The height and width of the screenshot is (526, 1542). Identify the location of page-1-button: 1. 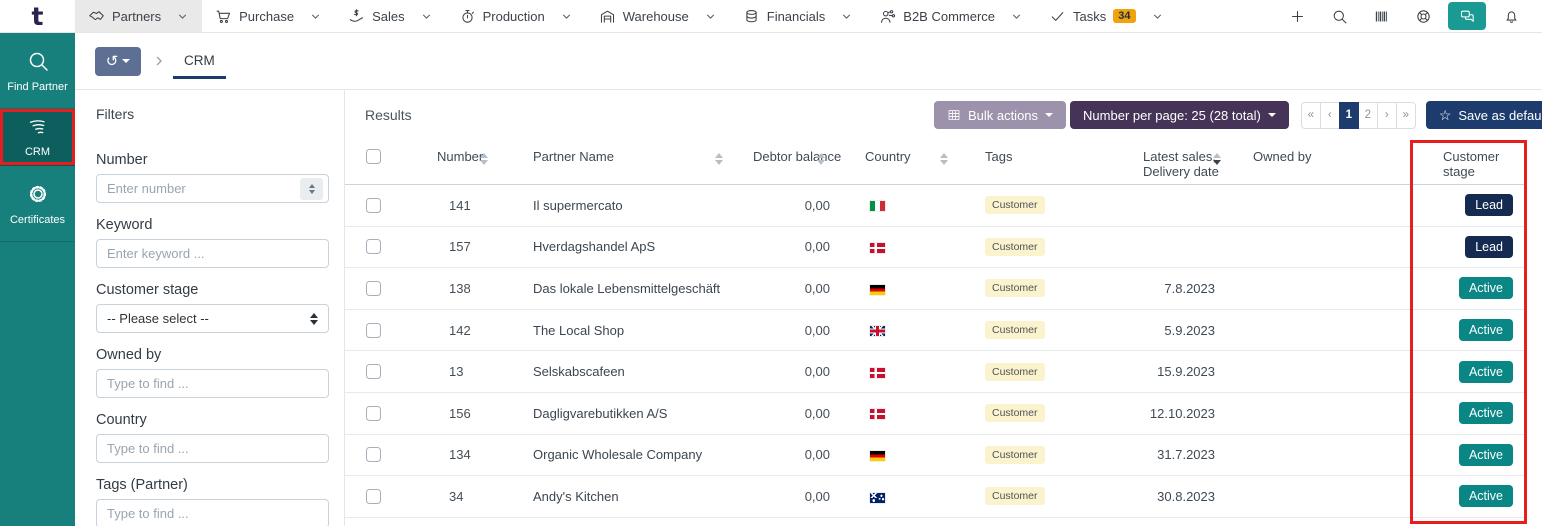
(1348, 115).